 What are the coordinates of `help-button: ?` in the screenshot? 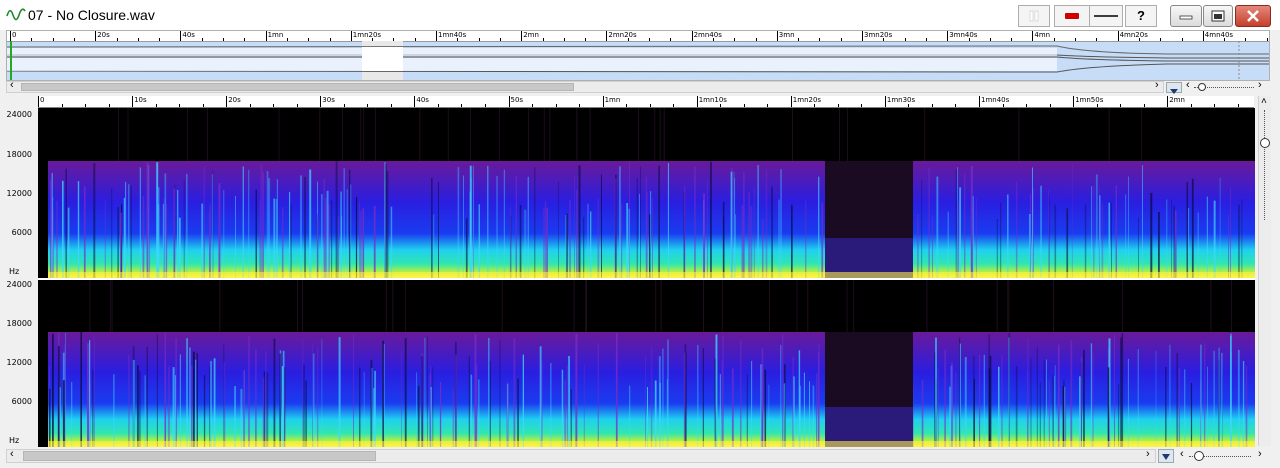 It's located at (1141, 16).